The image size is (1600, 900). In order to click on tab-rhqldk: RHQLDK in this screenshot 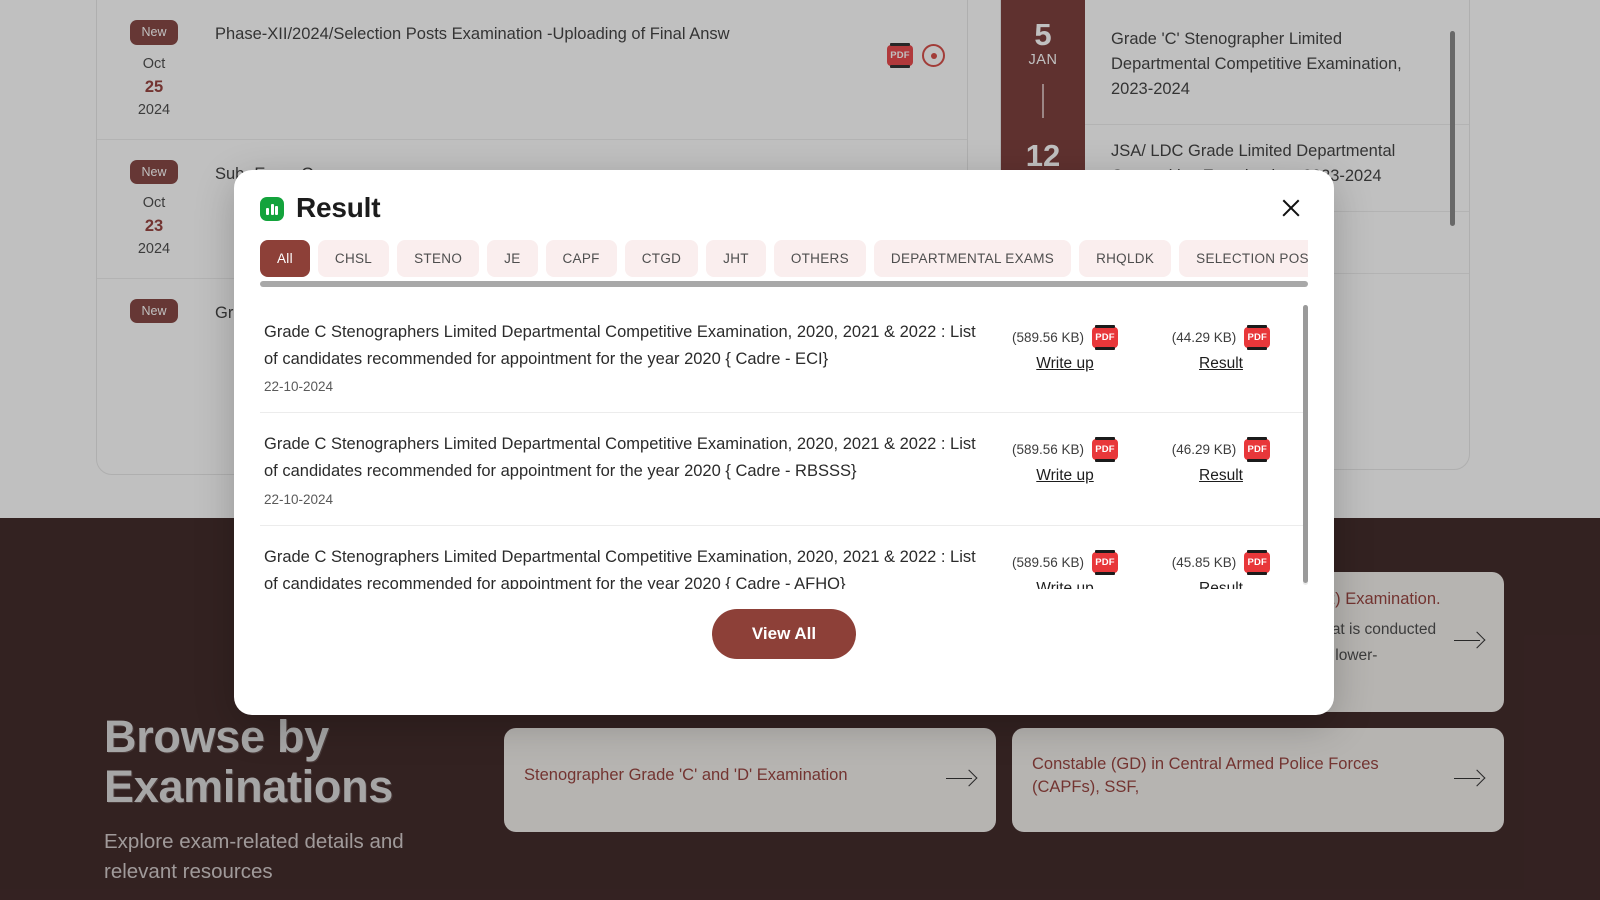, I will do `click(1125, 258)`.